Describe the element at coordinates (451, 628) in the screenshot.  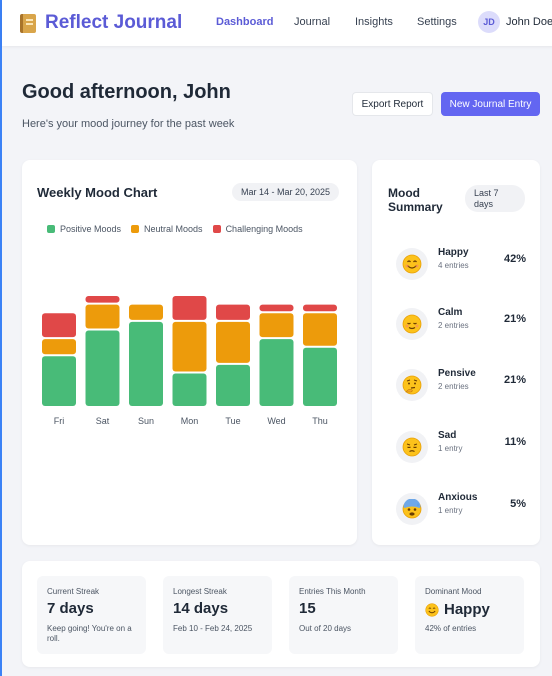
I see `stat-note: 42% of entries` at that location.